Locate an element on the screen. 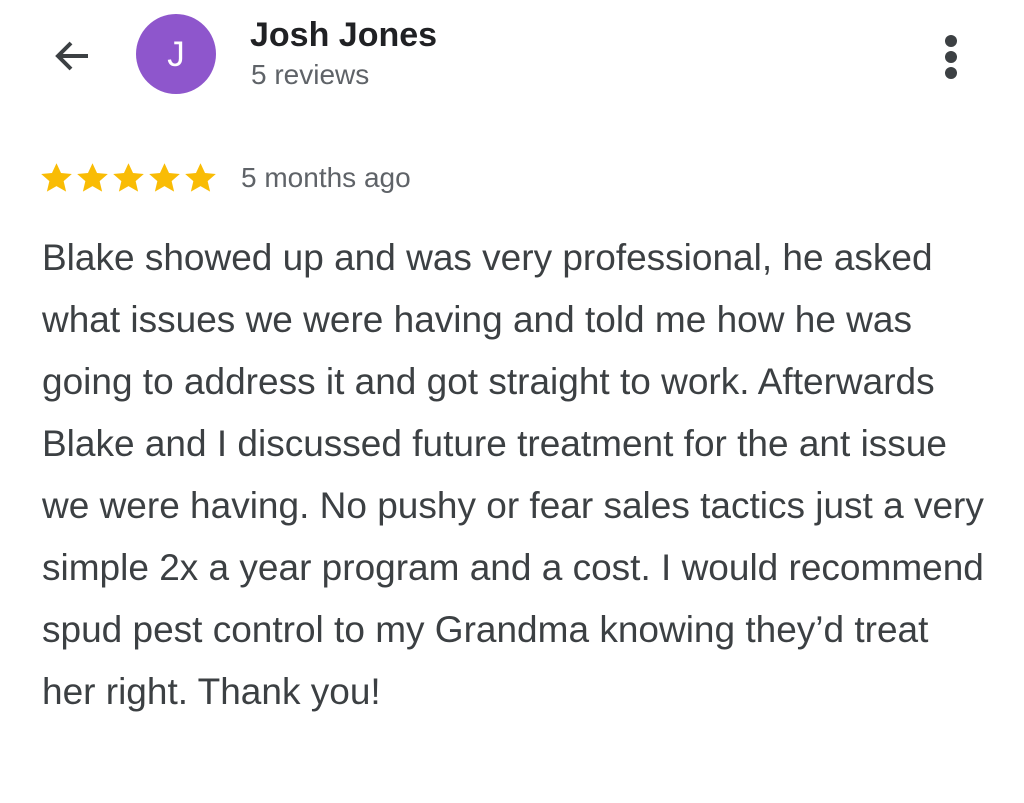  avatar: J is located at coordinates (176, 54).